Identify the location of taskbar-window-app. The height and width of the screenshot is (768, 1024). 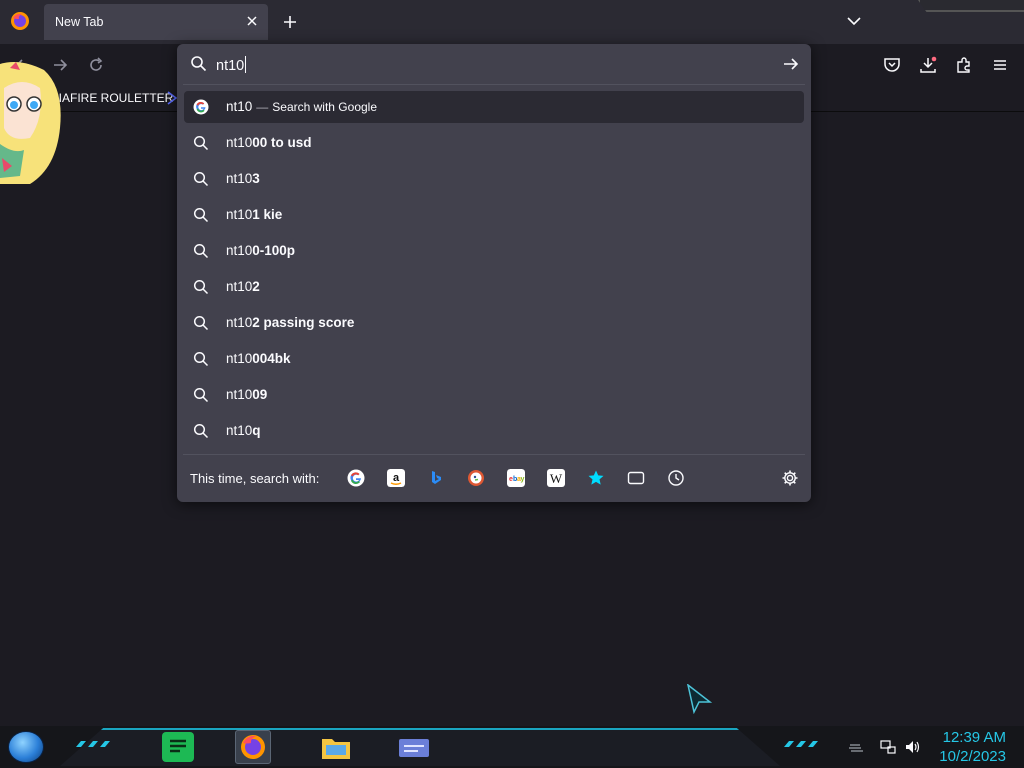
(414, 747).